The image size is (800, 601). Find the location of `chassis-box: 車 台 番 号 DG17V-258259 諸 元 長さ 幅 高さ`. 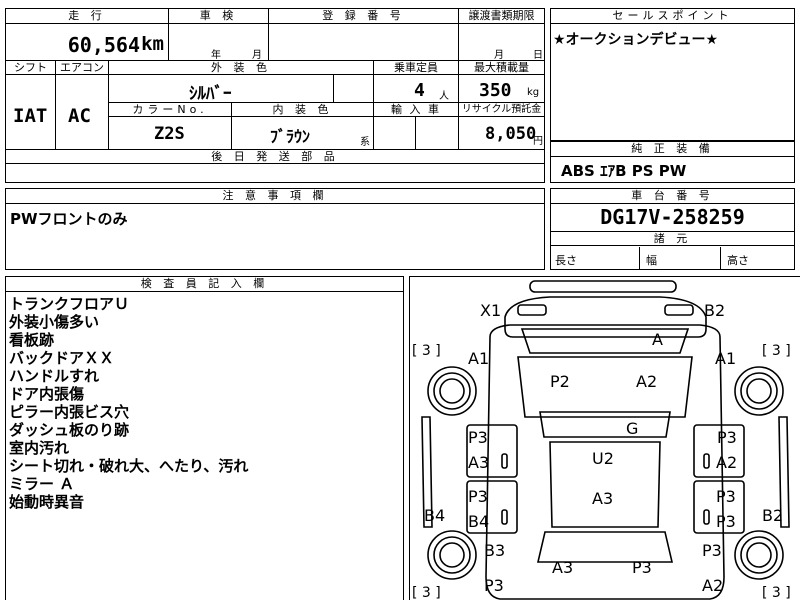

chassis-box: 車 台 番 号 DG17V-258259 諸 元 長さ 幅 高さ is located at coordinates (672, 229).